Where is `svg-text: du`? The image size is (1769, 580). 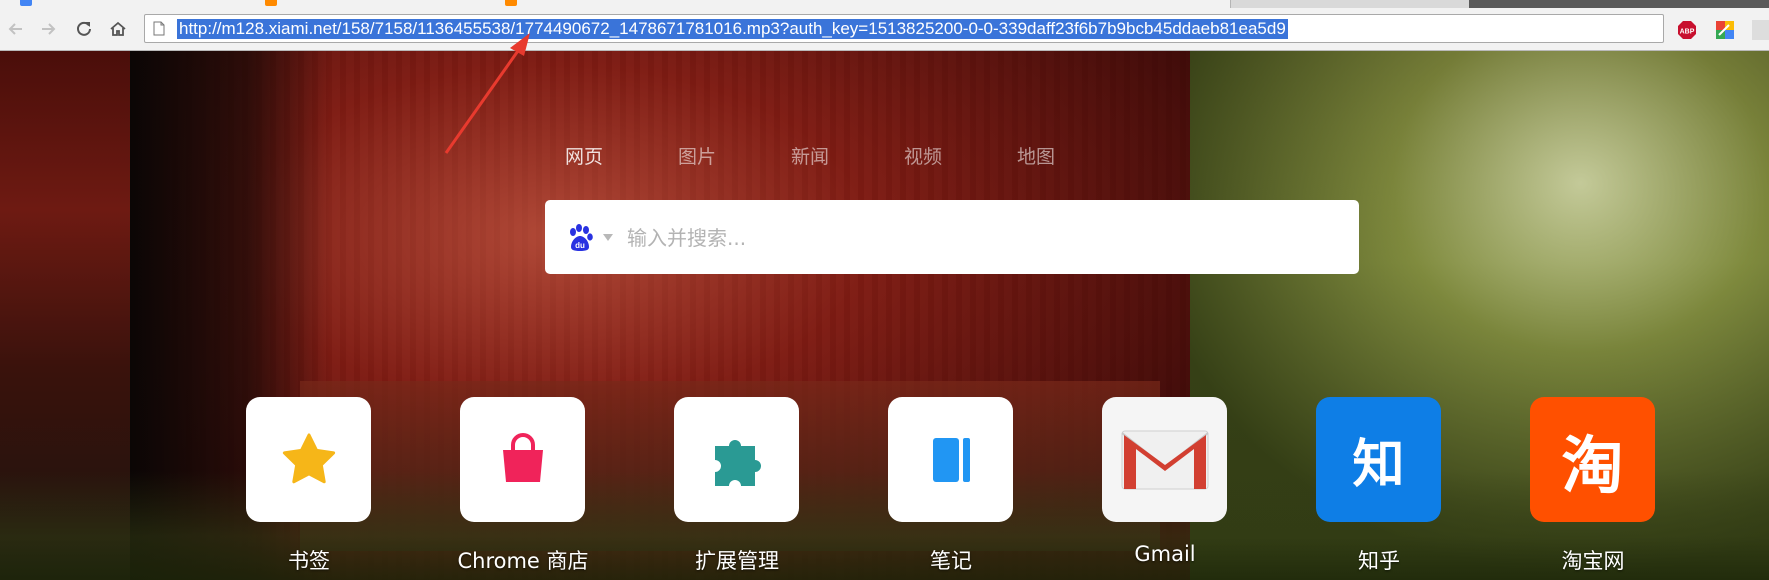
svg-text: du is located at coordinates (580, 245).